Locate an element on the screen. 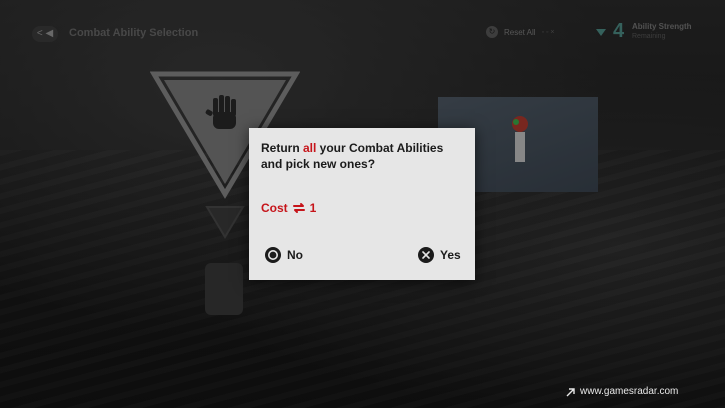  watermark-text: www.gamesradar.com is located at coordinates (629, 391).